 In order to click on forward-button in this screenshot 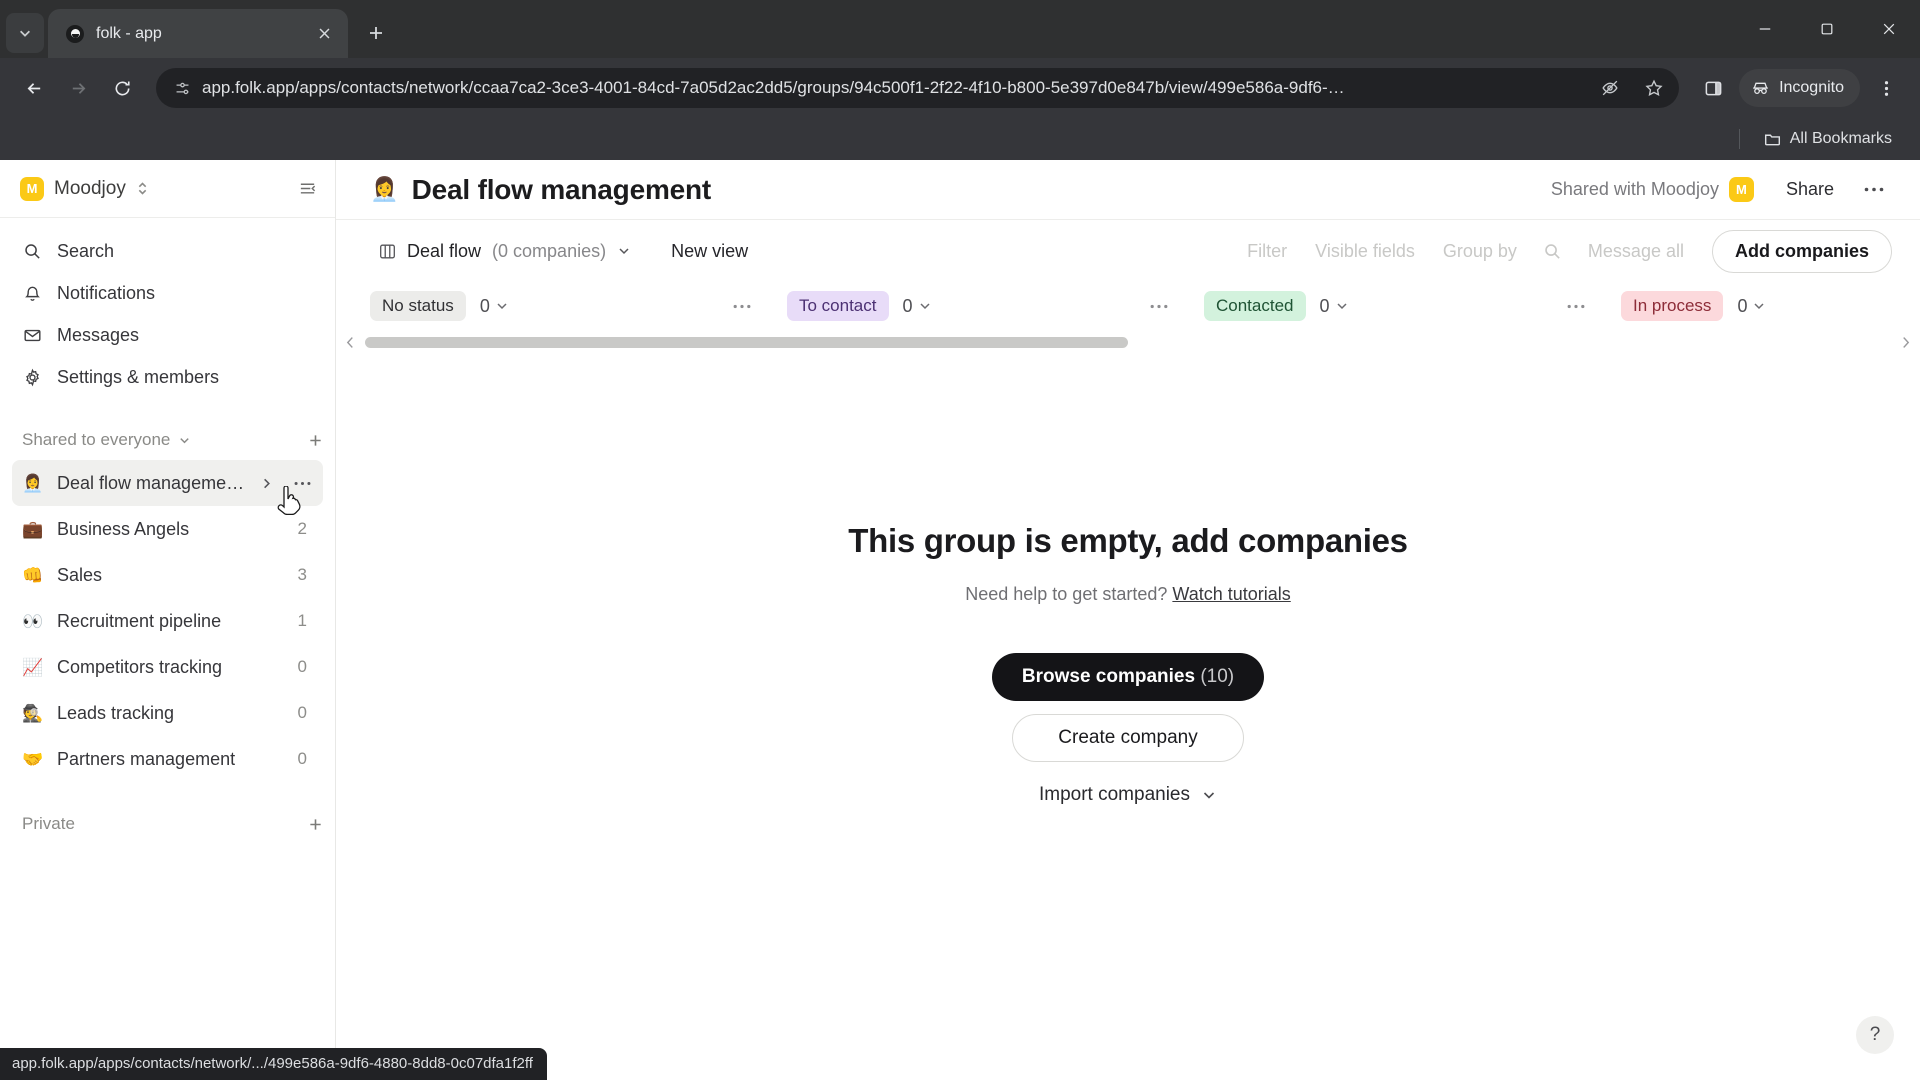, I will do `click(78, 88)`.